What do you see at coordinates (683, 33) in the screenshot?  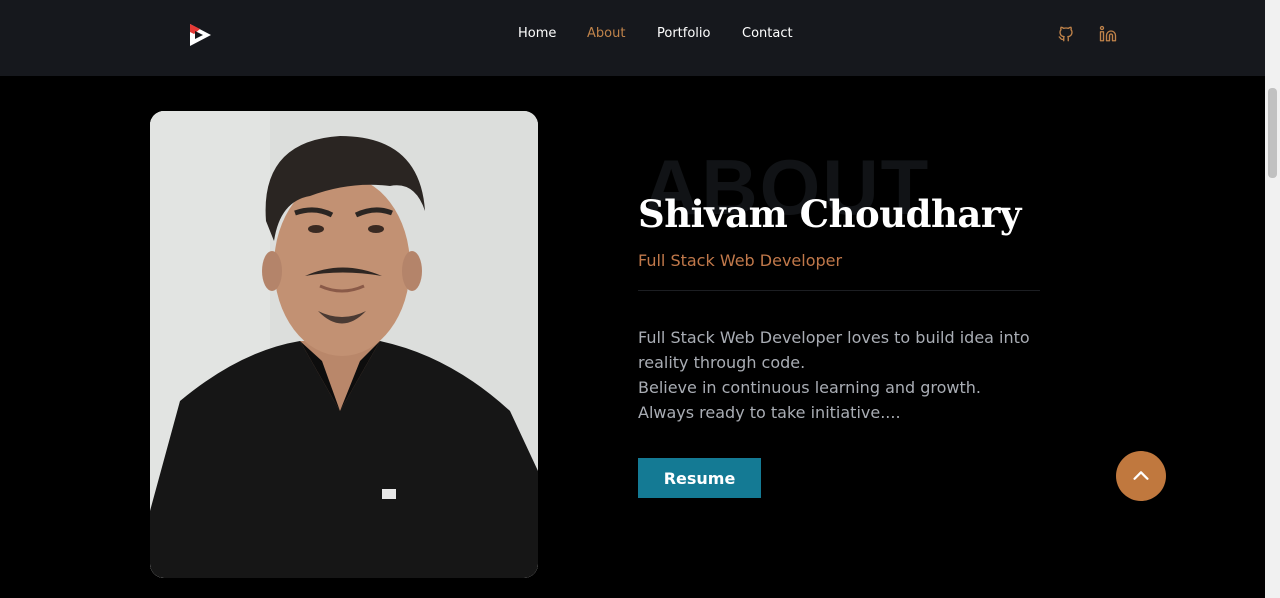 I see `nav-portfolio: Portfolio` at bounding box center [683, 33].